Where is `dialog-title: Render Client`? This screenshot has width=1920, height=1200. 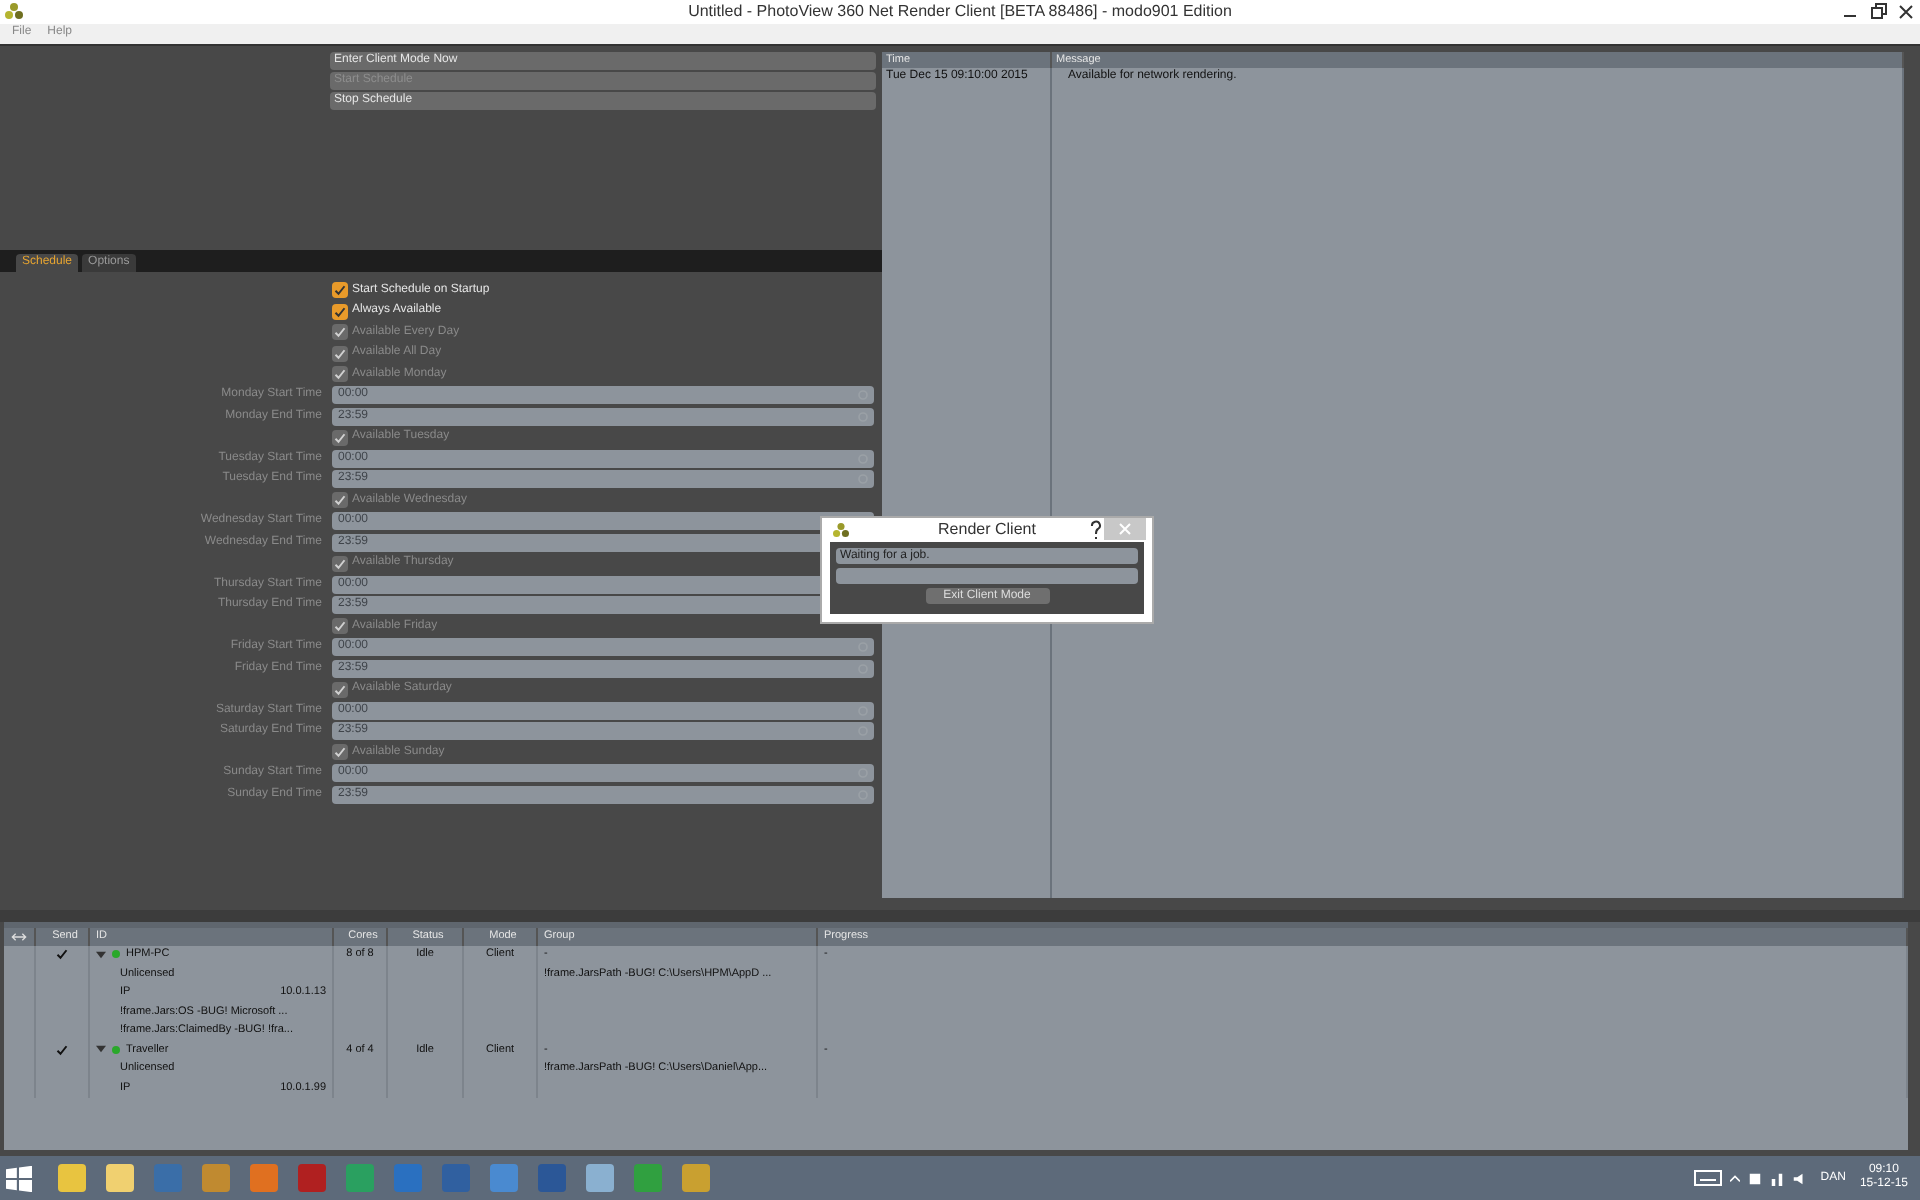 dialog-title: Render Client is located at coordinates (987, 530).